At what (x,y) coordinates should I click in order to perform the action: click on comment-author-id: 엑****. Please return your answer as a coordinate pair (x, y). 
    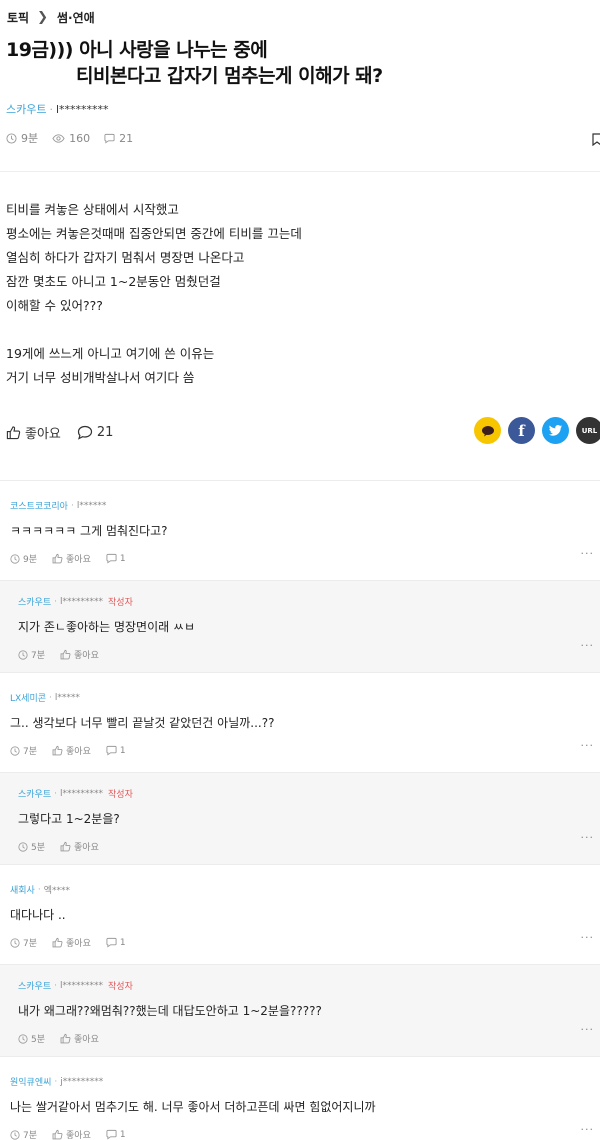
    Looking at the image, I should click on (56, 891).